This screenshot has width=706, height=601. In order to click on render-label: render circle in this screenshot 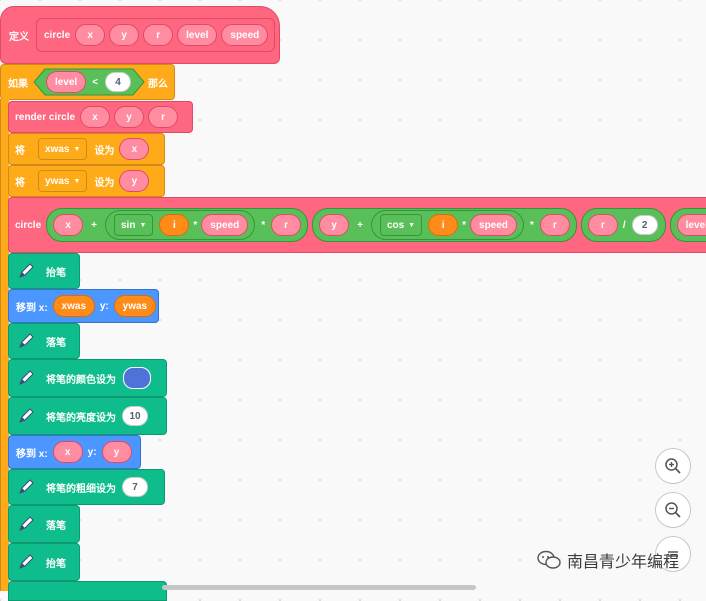, I will do `click(45, 117)`.